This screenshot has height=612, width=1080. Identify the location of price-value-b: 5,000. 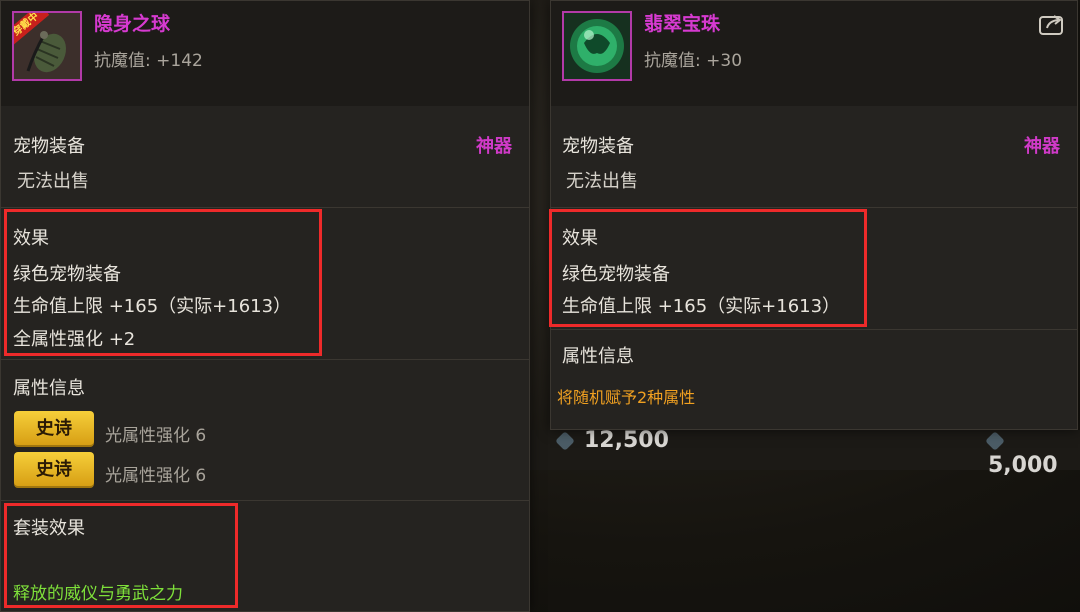
(1023, 465).